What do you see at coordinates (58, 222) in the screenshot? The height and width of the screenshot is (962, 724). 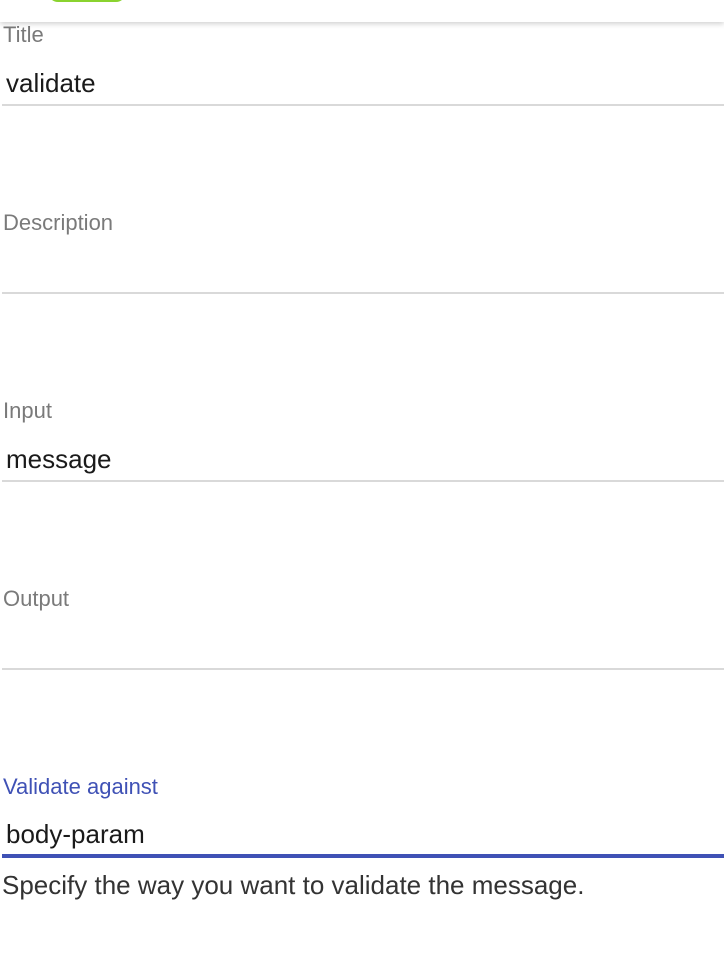 I see `description-label: Description` at bounding box center [58, 222].